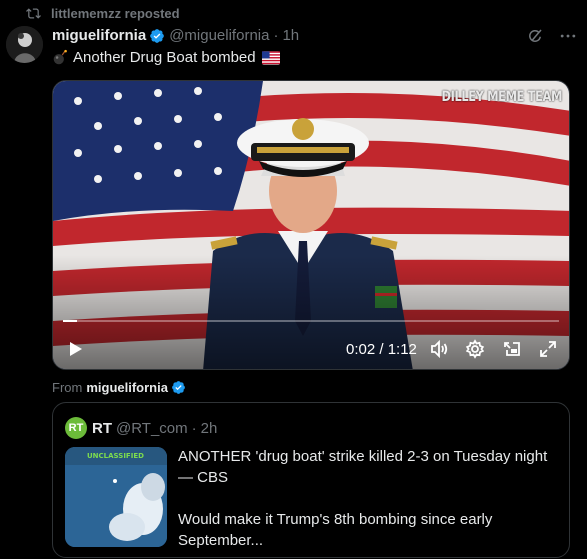 The image size is (587, 559). I want to click on quote-header: RT RT @RT_com · 2h, so click(141, 428).